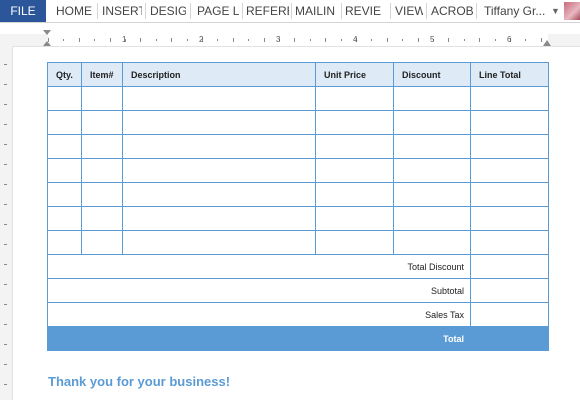  What do you see at coordinates (547, 43) in the screenshot?
I see `right-indent-marker` at bounding box center [547, 43].